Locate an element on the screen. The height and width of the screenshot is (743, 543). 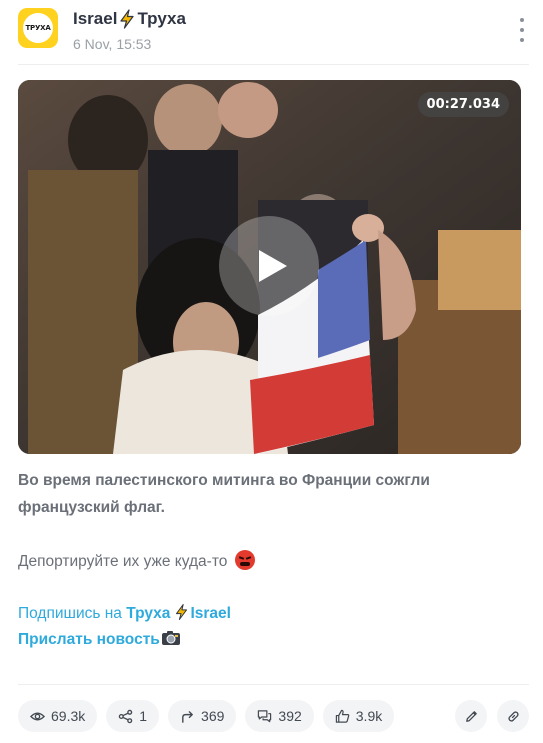
play-button is located at coordinates (269, 266).